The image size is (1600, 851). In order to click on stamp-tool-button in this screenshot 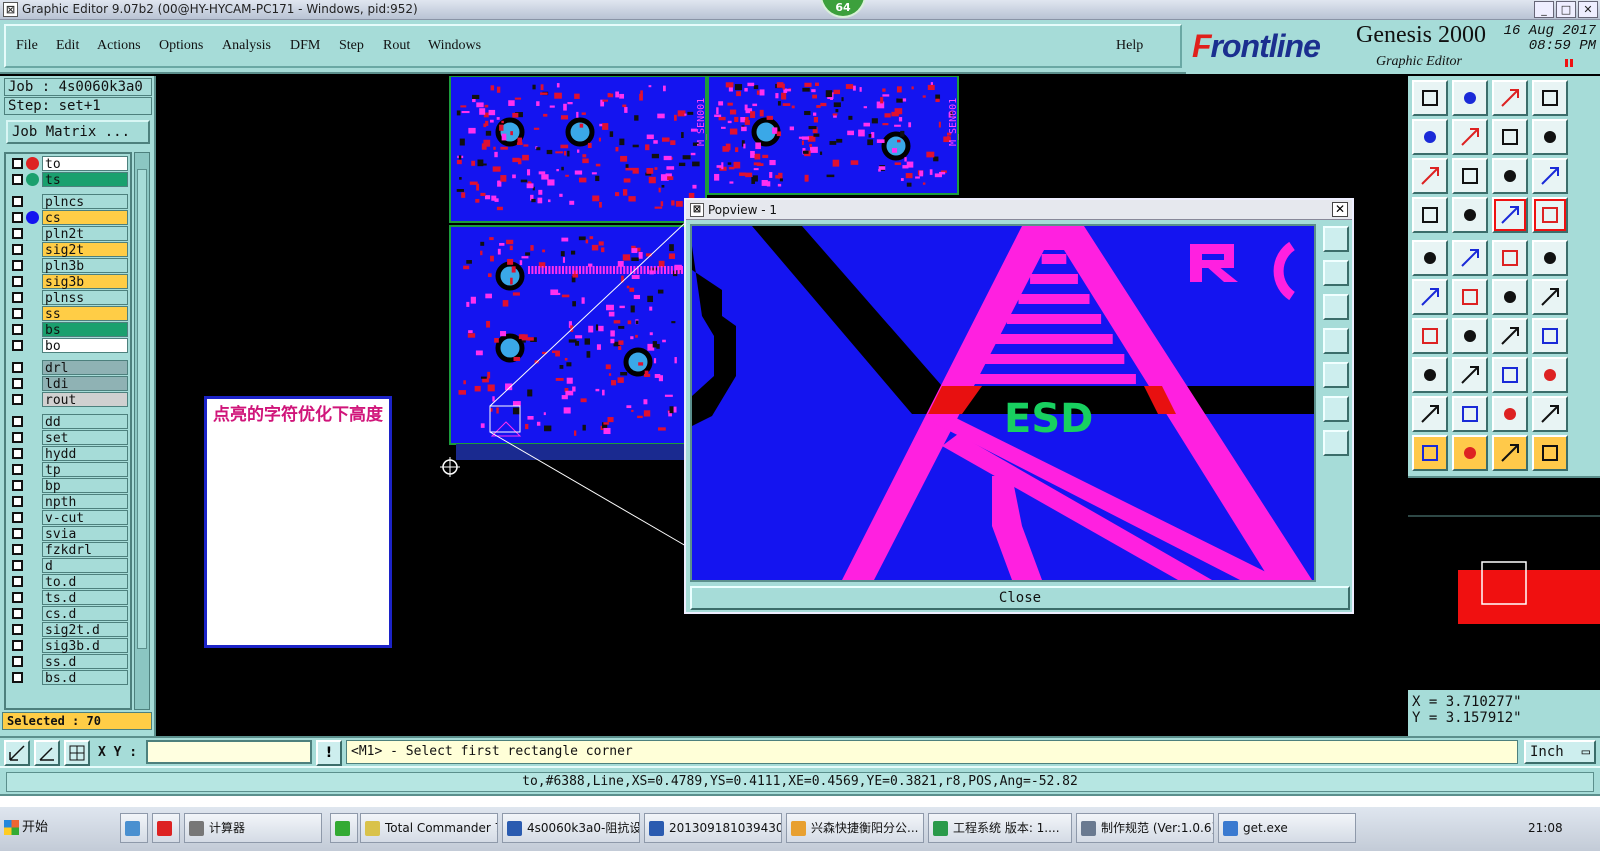, I will do `click(1430, 215)`.